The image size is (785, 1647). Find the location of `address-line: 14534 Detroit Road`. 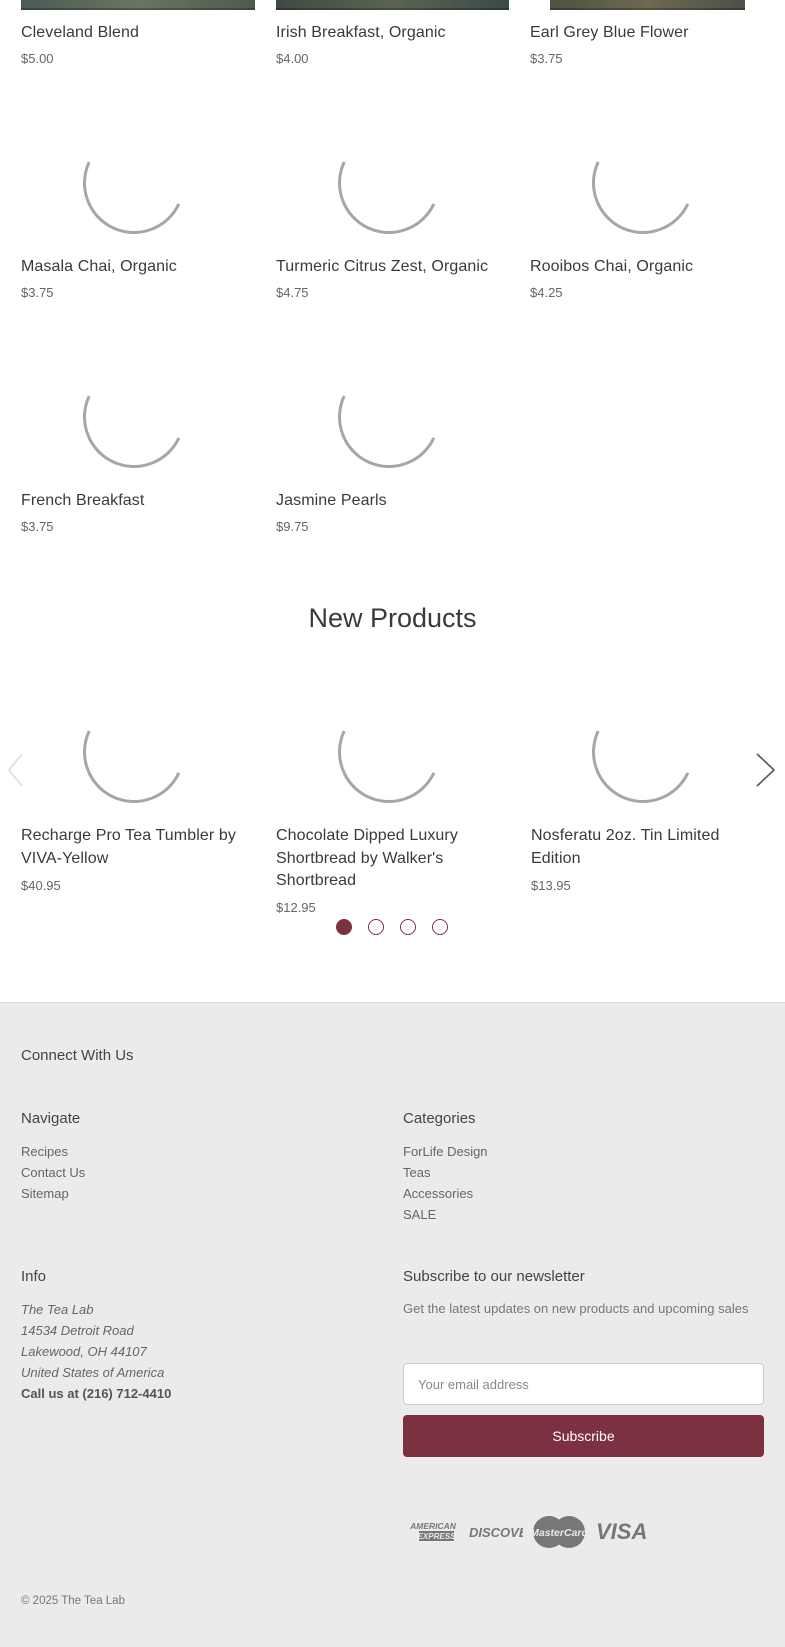

address-line: 14534 Detroit Road is located at coordinates (77, 1330).